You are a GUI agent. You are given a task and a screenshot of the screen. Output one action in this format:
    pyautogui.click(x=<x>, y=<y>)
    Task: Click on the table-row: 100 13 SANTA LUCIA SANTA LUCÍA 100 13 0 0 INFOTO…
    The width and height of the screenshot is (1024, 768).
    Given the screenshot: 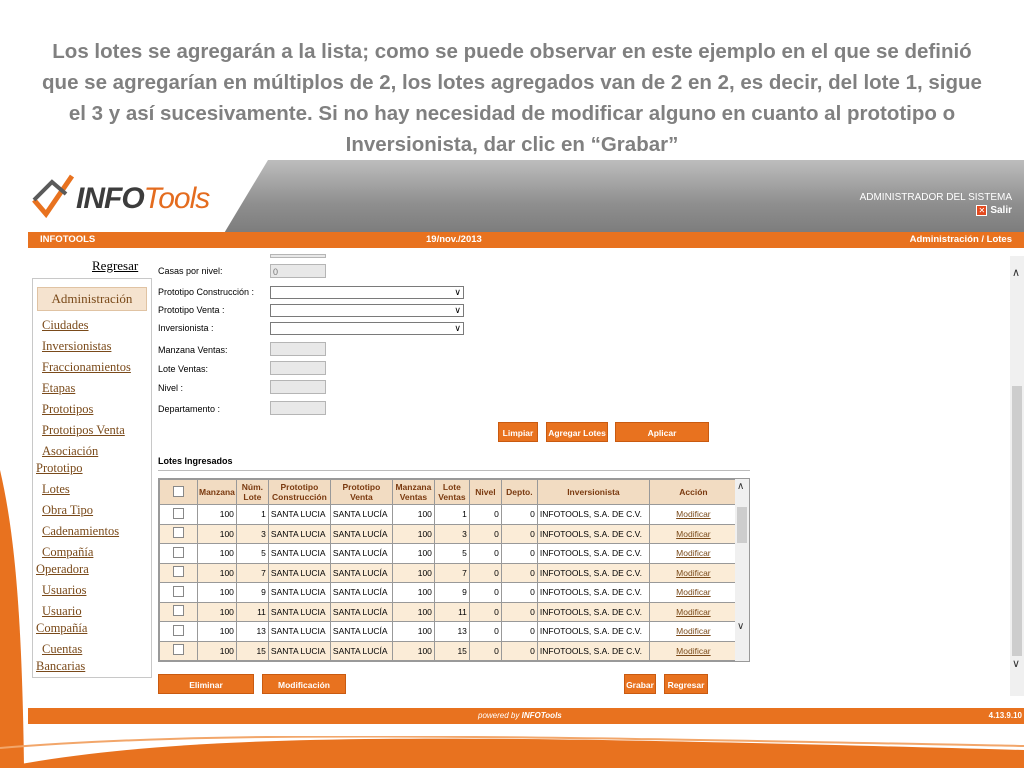 What is the action you would take?
    pyautogui.click(x=448, y=631)
    